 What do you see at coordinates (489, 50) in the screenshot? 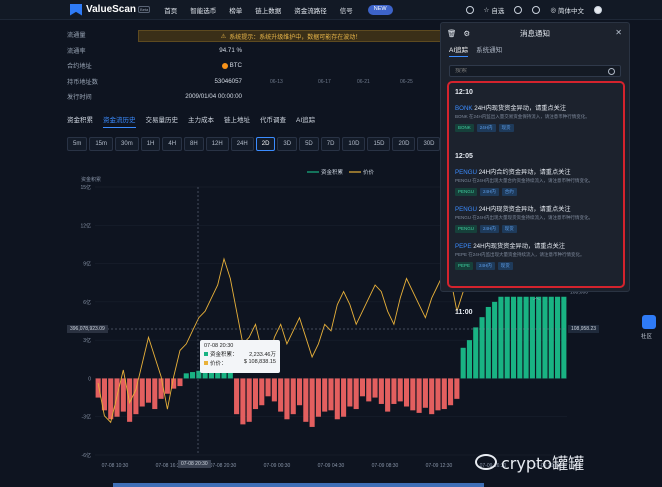
I see `tab-system-notice: 系统通知` at bounding box center [489, 50].